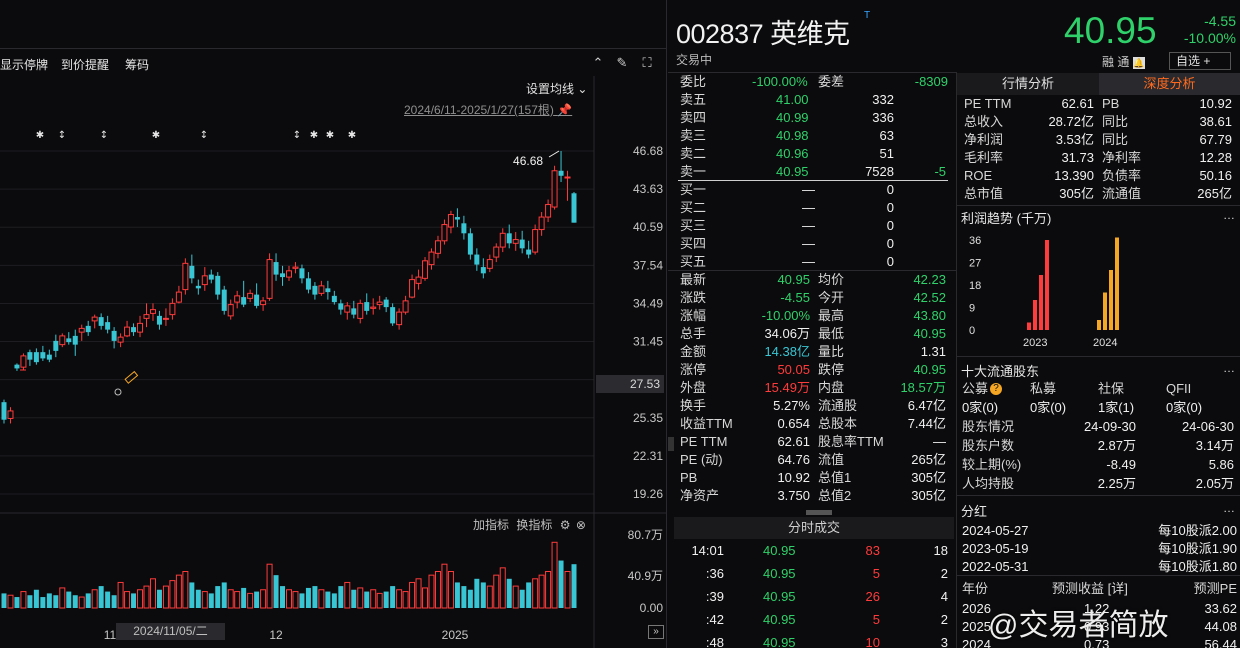  I want to click on volume-indicator-bar: 加指标 换指标 ⚙ ⊗, so click(529, 524).